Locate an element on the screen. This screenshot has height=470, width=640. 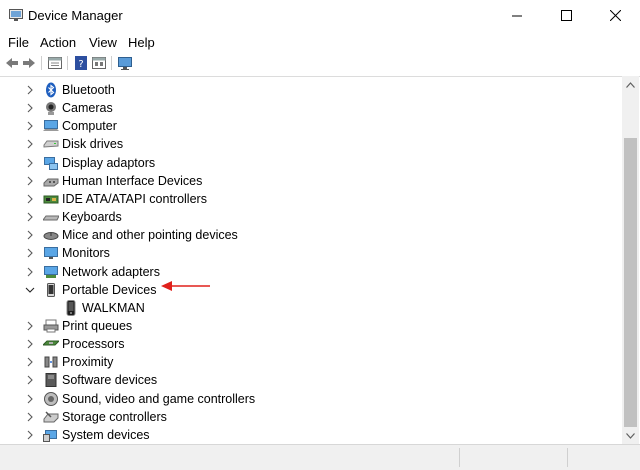
tree-category: Portable Devices is located at coordinates (300, 290).